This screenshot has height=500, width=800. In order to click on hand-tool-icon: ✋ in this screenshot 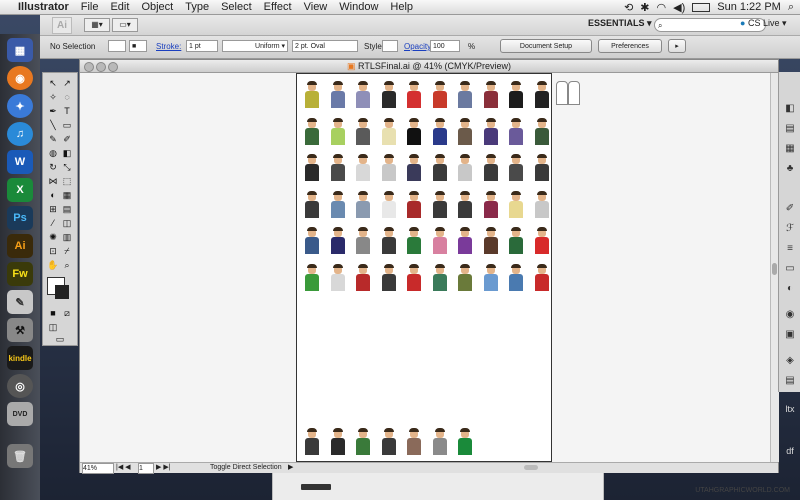, I will do `click(53, 265)`.